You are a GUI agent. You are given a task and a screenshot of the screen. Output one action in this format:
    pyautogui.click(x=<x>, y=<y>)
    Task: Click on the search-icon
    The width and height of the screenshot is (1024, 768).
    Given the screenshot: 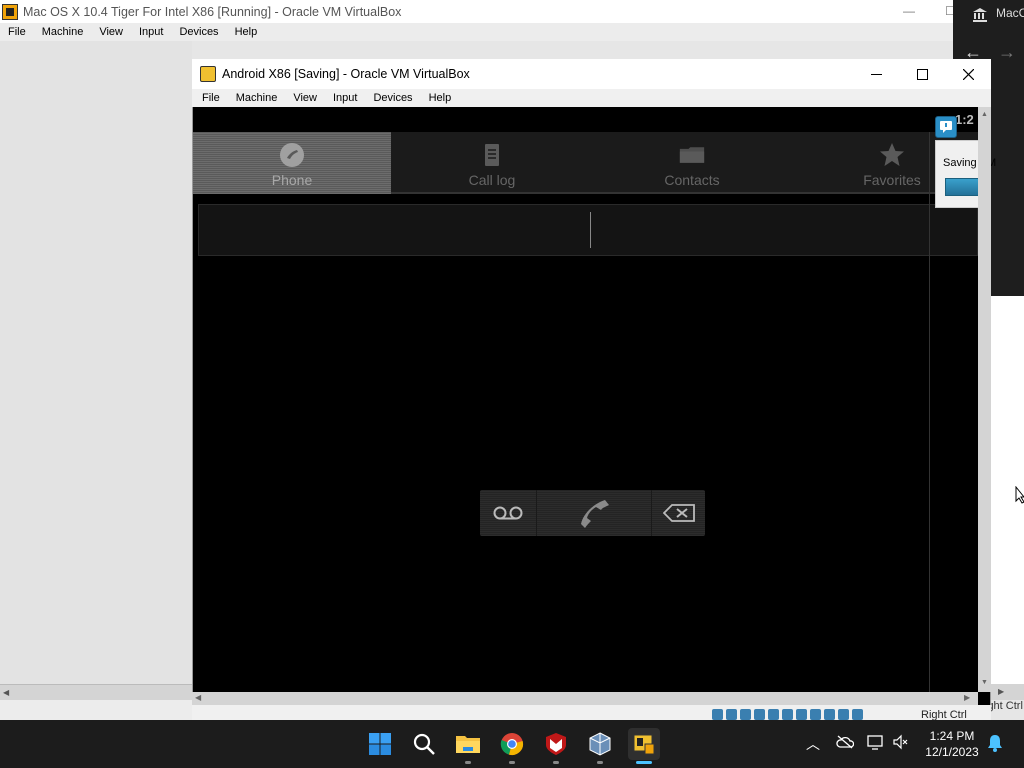 What is the action you would take?
    pyautogui.click(x=424, y=744)
    